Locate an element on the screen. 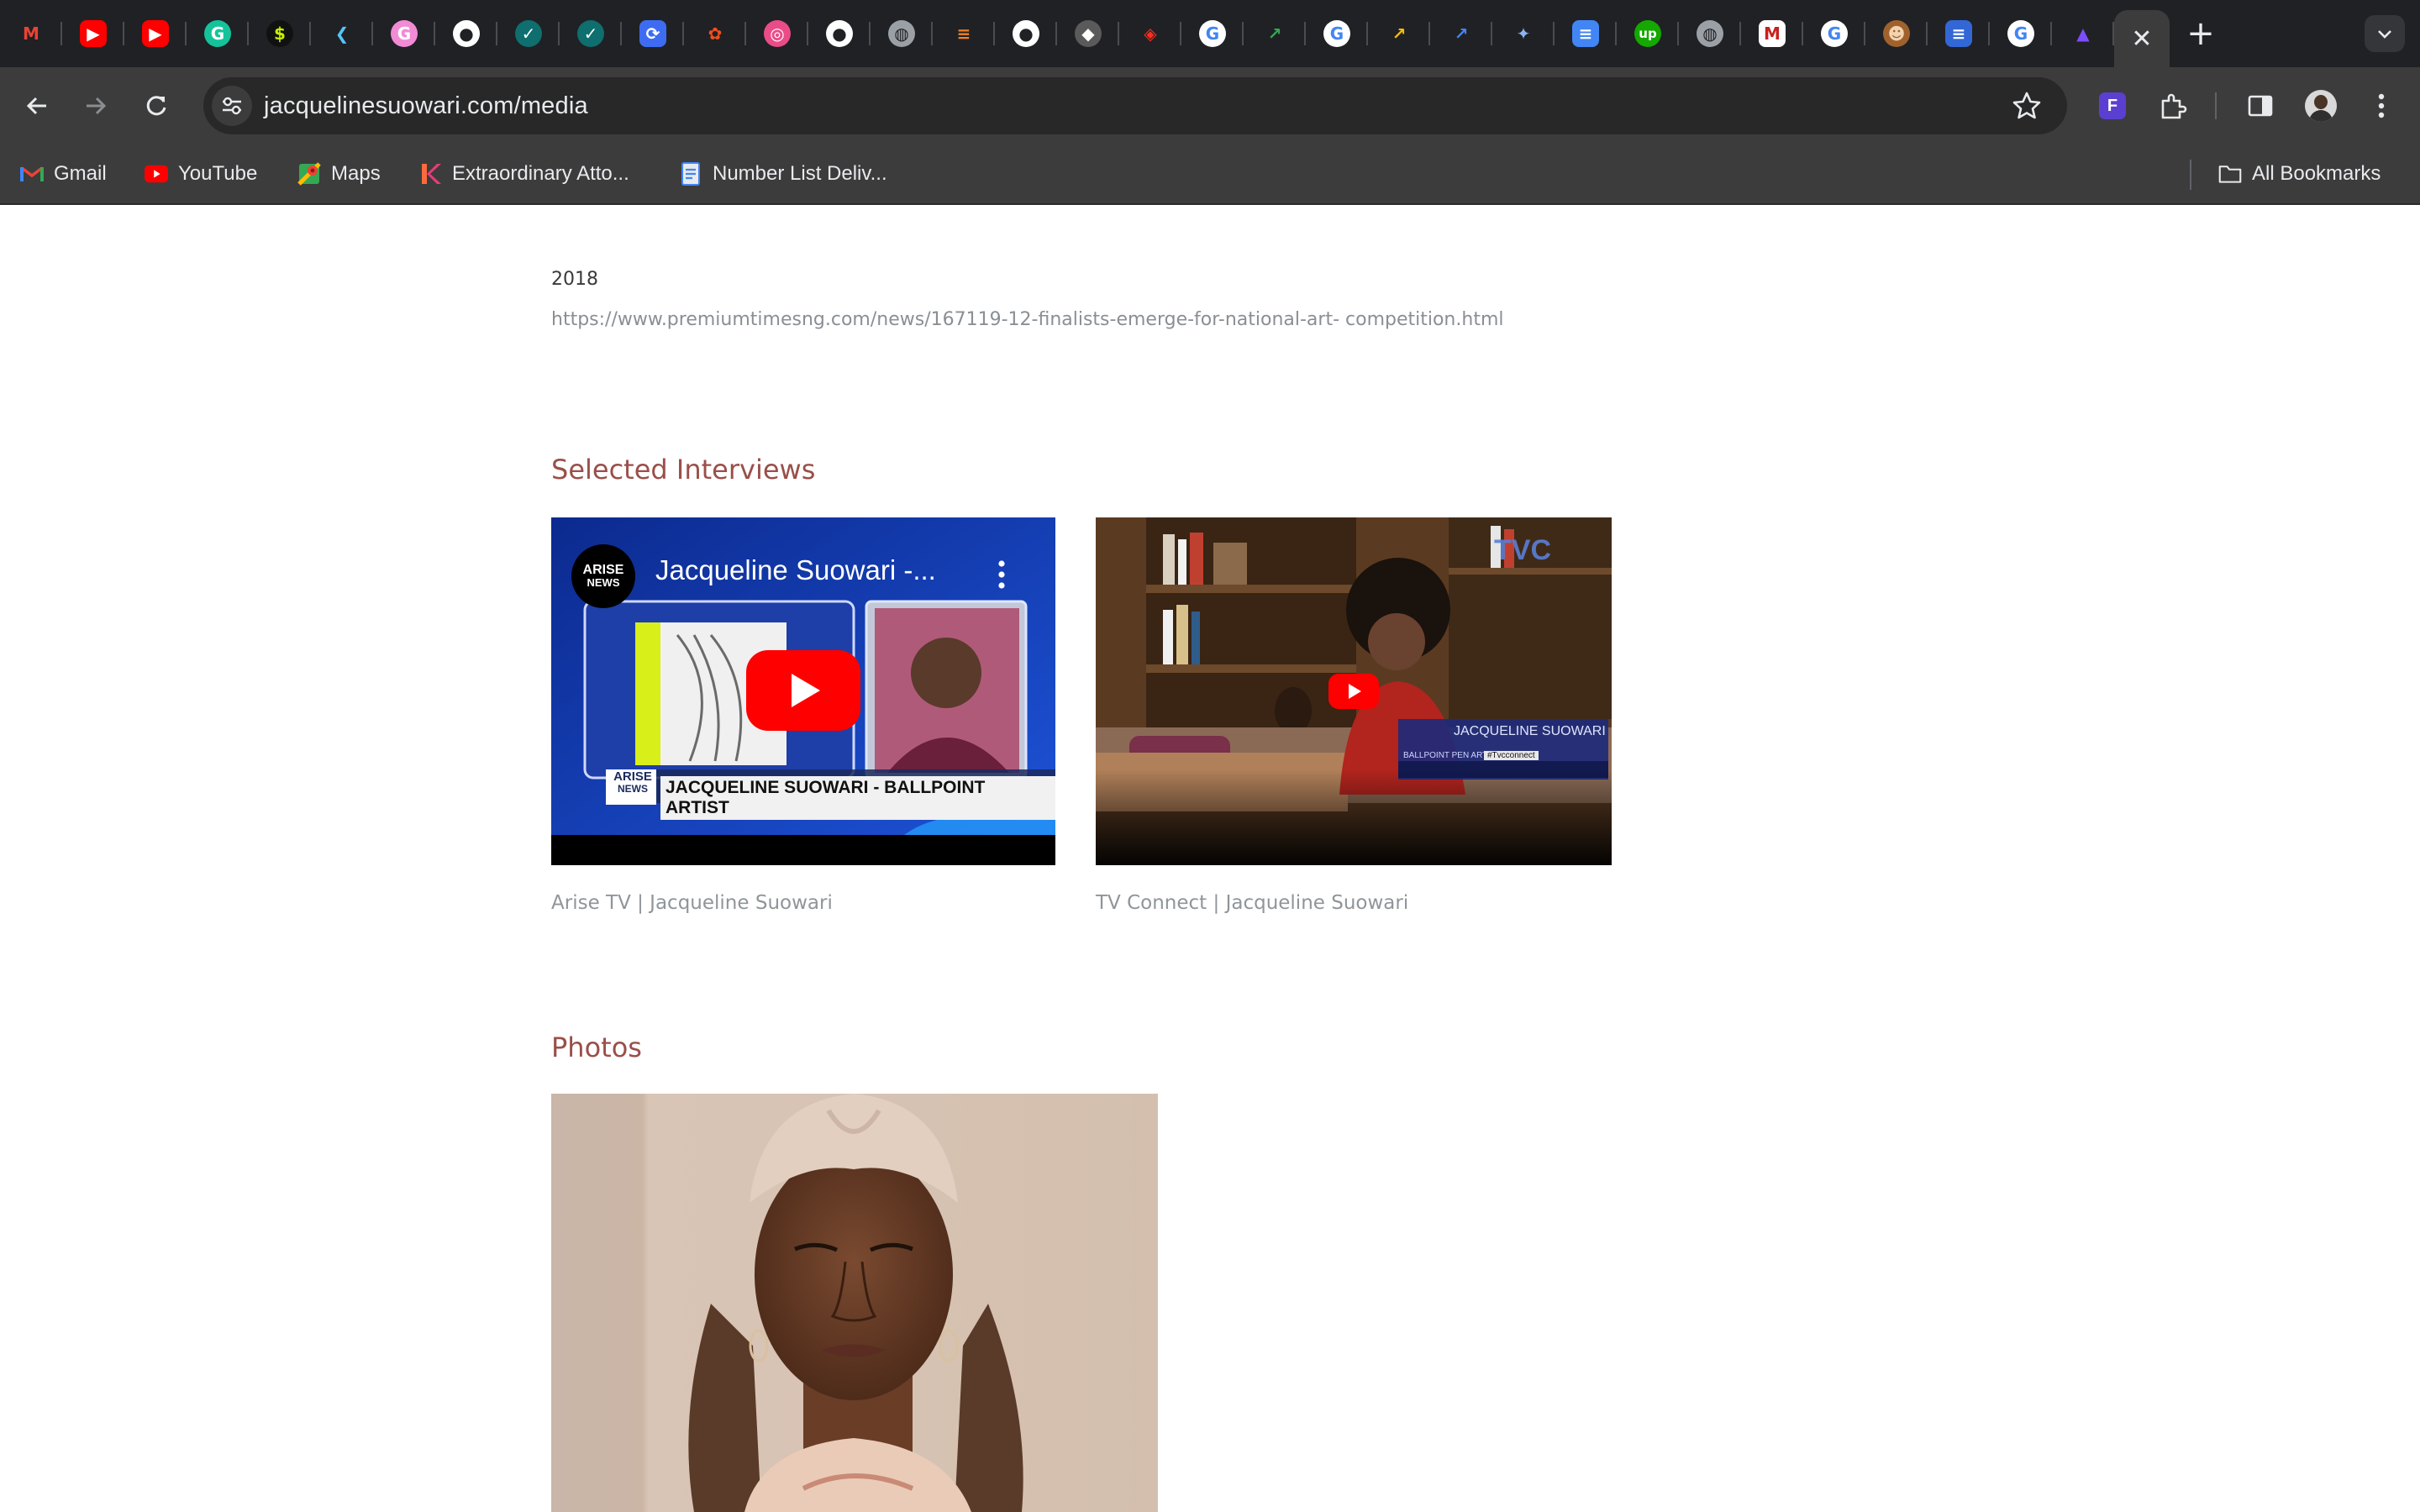 This screenshot has height=1512, width=2420. url-text: jacquelinesuowari.com/media is located at coordinates (426, 106).